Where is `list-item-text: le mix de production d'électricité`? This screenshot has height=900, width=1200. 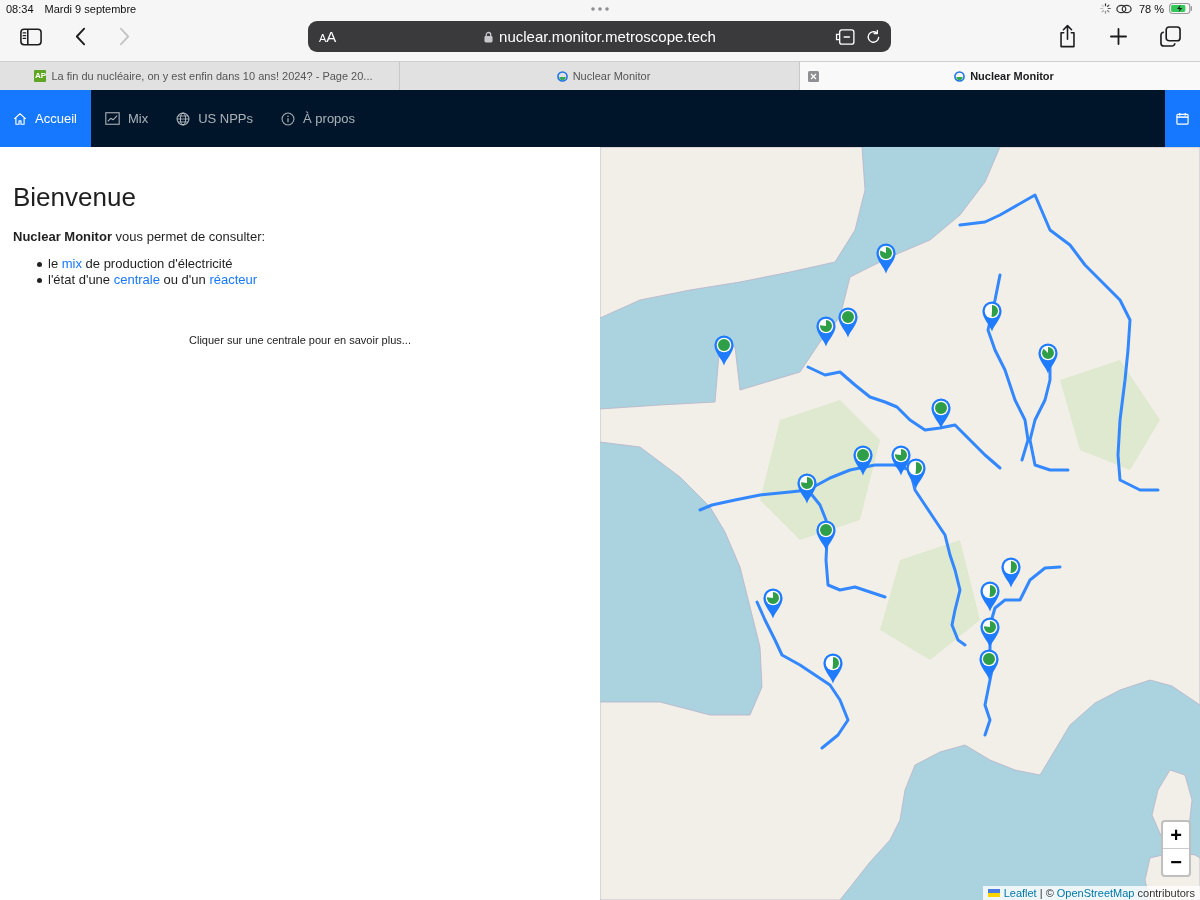
list-item-text: le mix de production d'électricité is located at coordinates (140, 264).